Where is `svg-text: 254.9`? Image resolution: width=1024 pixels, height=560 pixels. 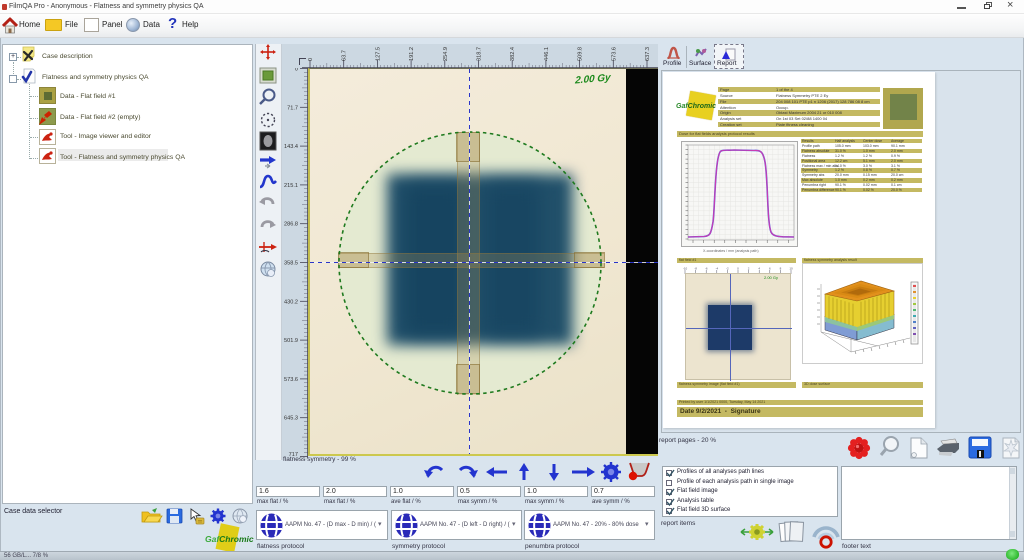 svg-text: 254.9 is located at coordinates (446, 54).